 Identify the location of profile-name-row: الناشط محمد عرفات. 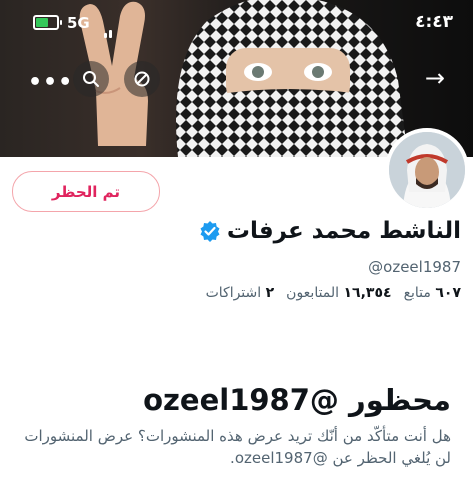
(330, 231).